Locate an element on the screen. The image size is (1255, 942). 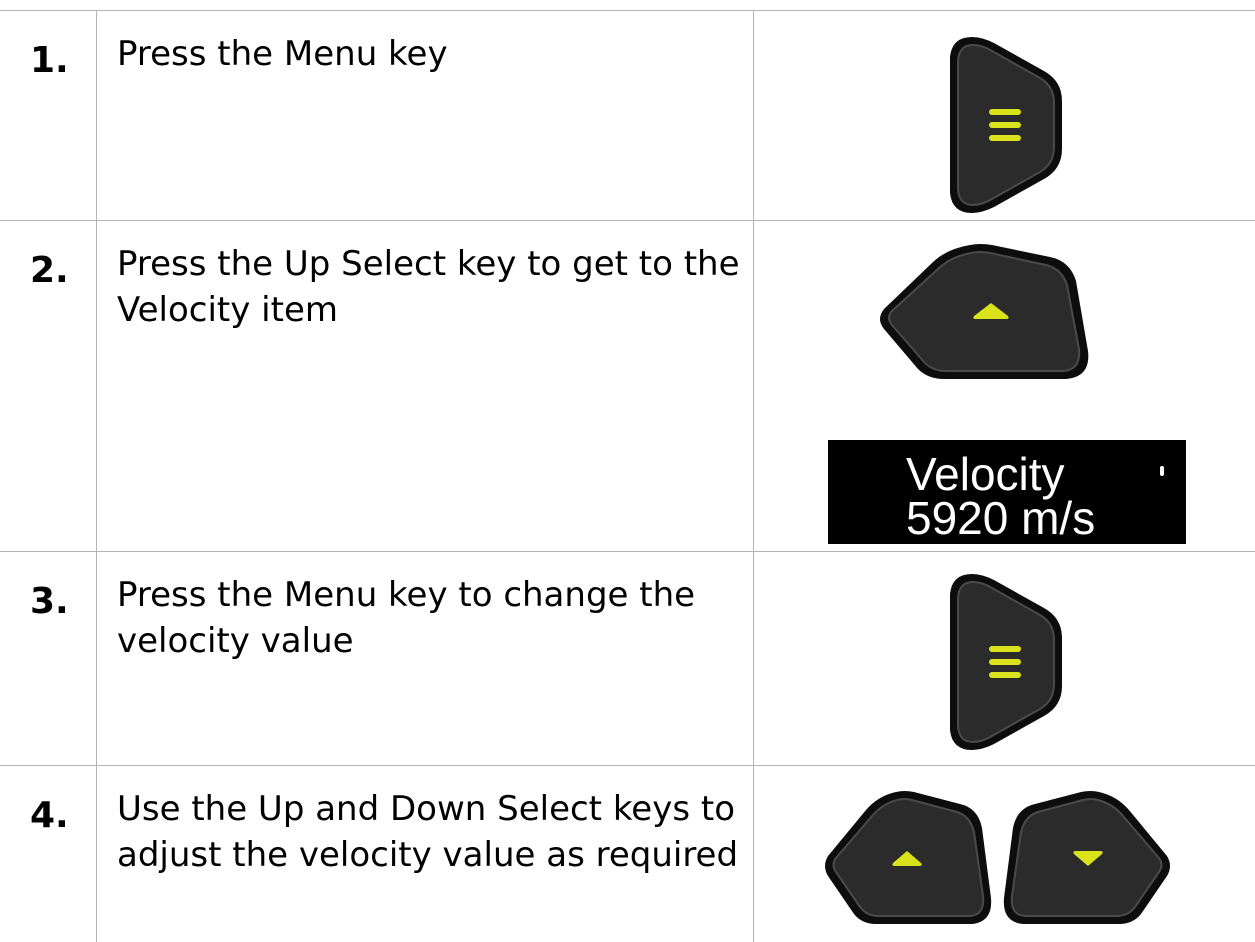
step-instruction-cell: Press the Menu key is located at coordinates (425, 116).